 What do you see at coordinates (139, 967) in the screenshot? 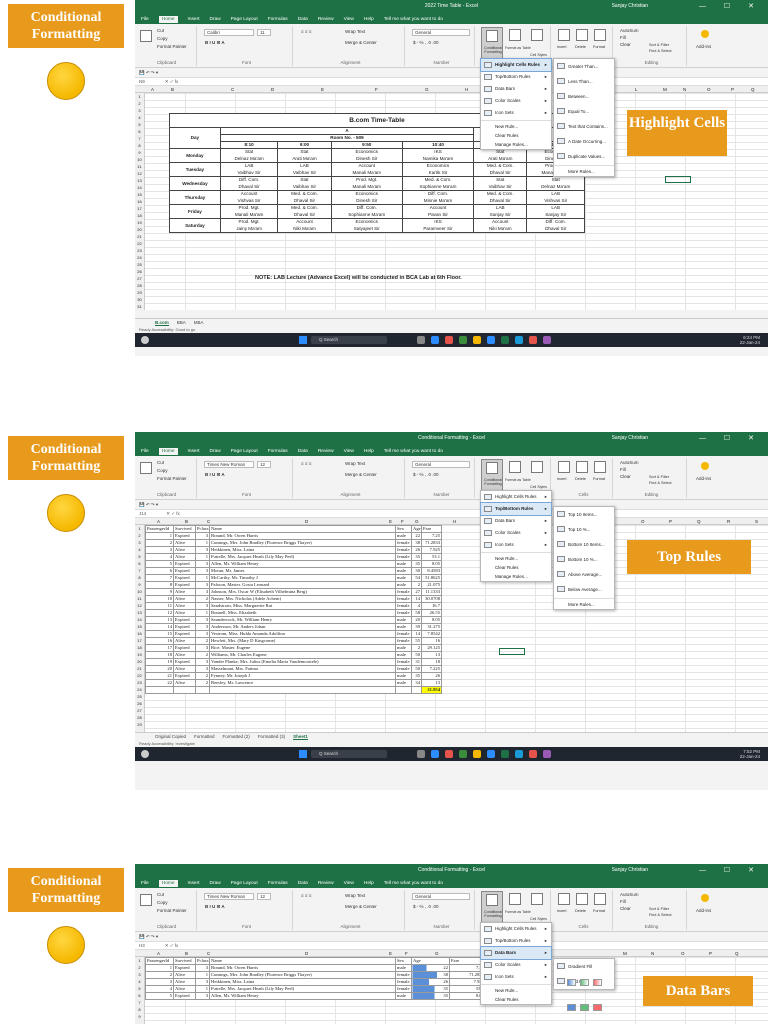
I see `row-header: 2` at bounding box center [139, 967].